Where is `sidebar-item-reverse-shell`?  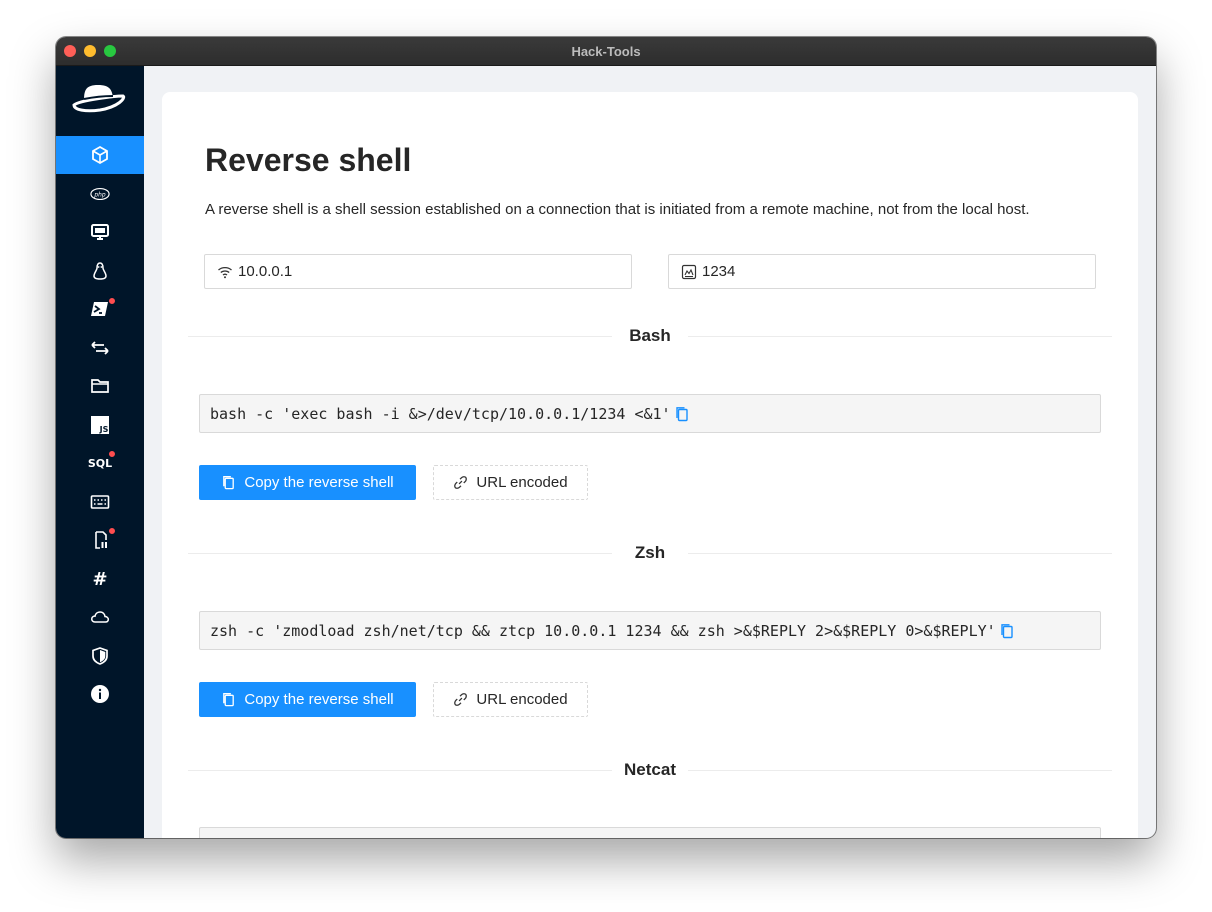
sidebar-item-reverse-shell is located at coordinates (100, 155).